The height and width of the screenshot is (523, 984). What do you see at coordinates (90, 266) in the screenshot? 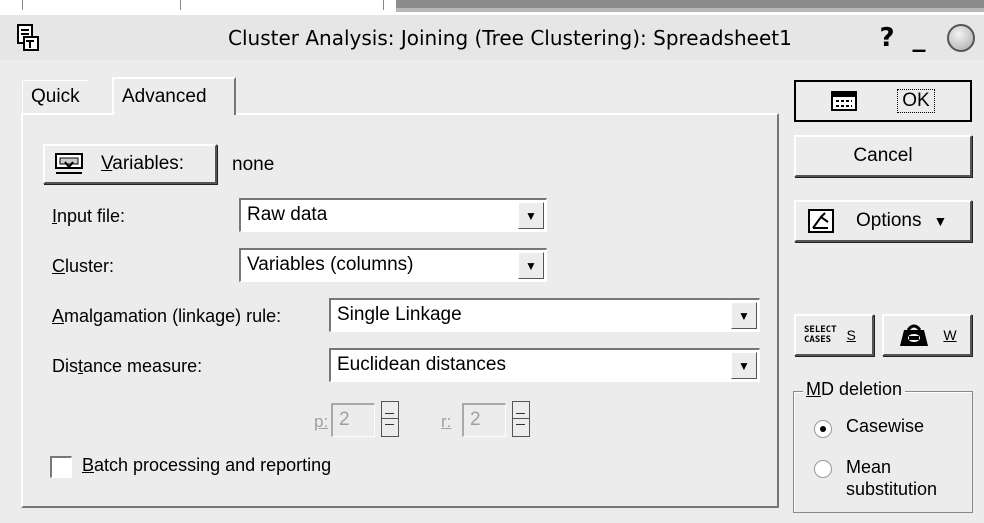
I see `cluster-label-text: luster:` at bounding box center [90, 266].